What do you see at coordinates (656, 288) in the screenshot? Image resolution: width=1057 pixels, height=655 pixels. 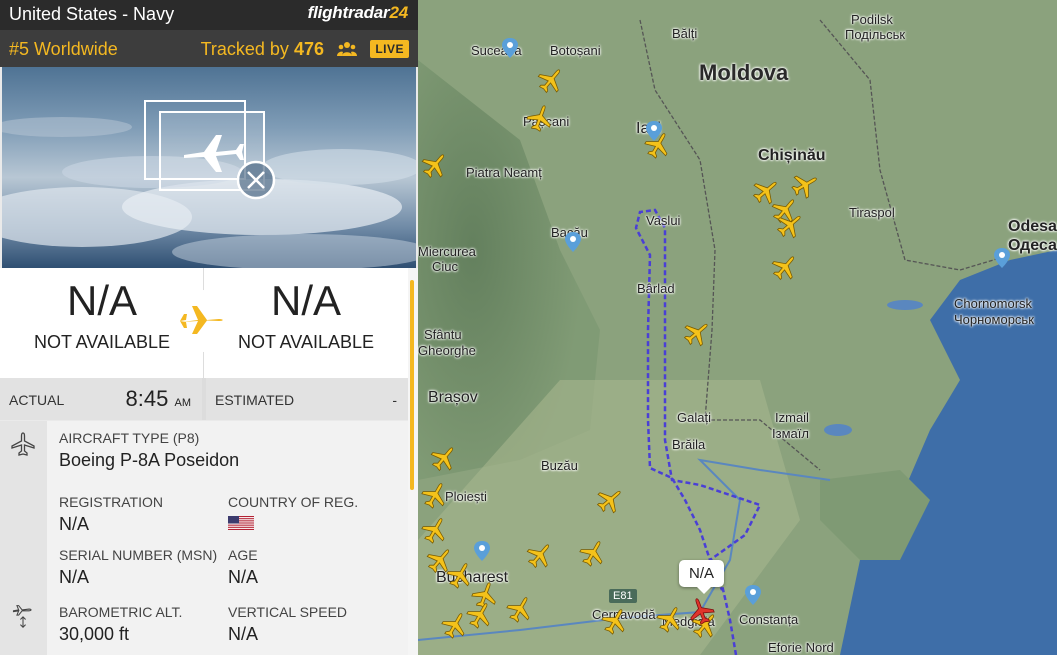 I see `label-barlad: Bârlad` at bounding box center [656, 288].